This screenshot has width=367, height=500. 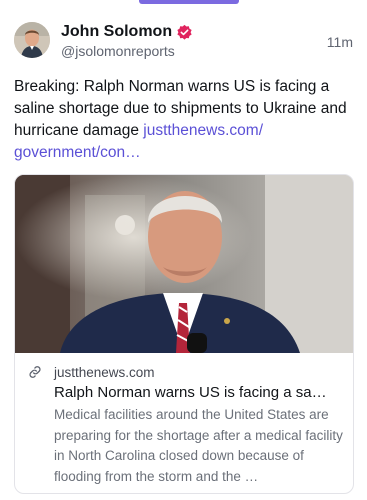 I want to click on author-handle: @jsolomonreports, so click(x=118, y=51).